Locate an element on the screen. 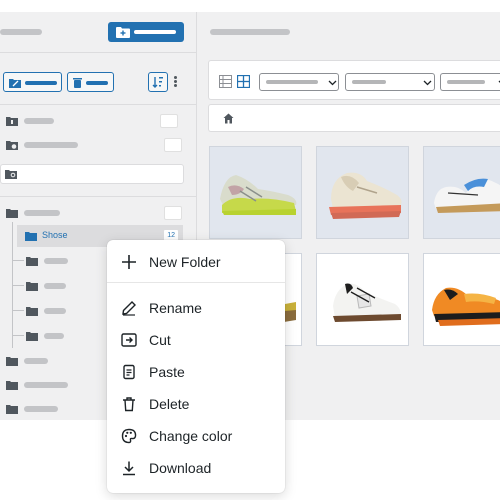 Image resolution: width=500 pixels, height=500 pixels. menu-divider is located at coordinates (196, 282).